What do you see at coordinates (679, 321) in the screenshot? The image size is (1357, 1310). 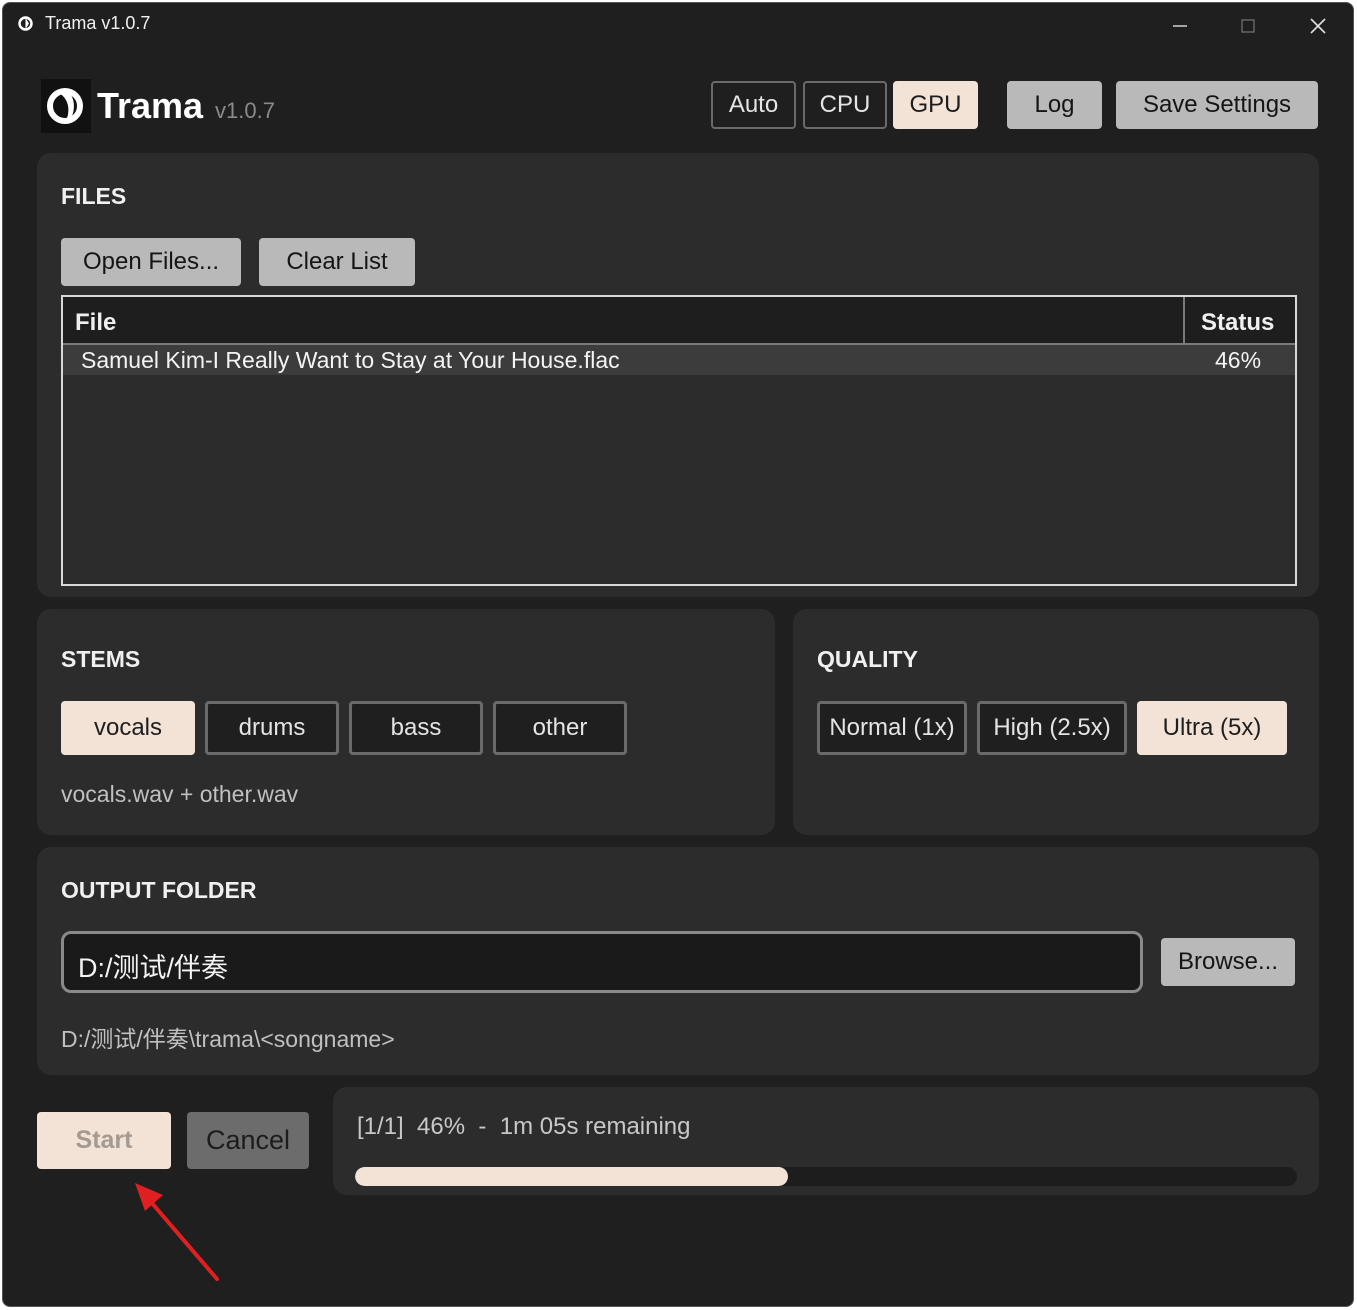 I see `table-header: File Status` at bounding box center [679, 321].